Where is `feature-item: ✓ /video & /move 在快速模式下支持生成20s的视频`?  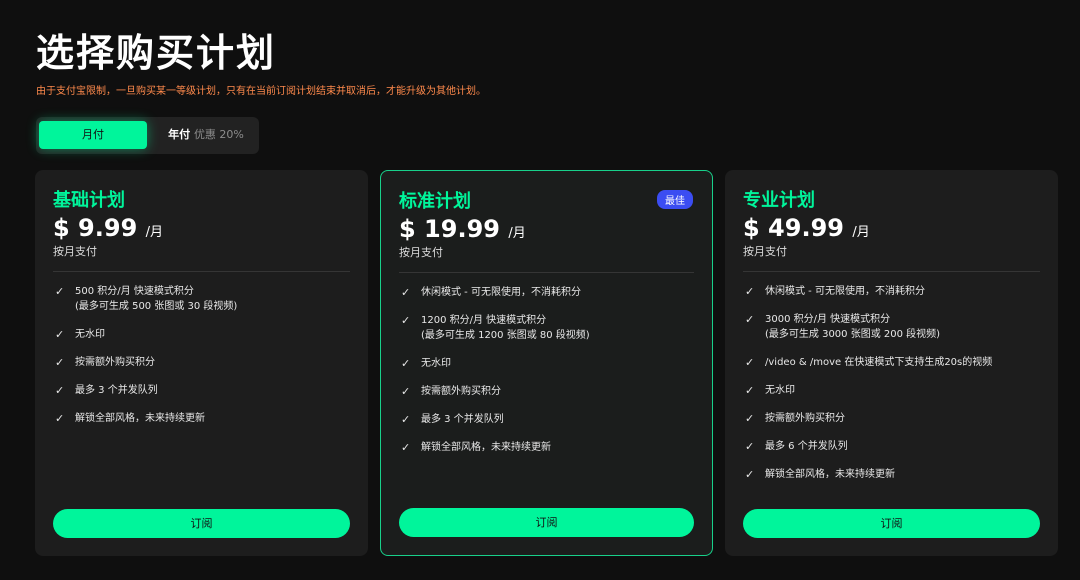 feature-item: ✓ /video & /move 在快速模式下支持生成20s的视频 is located at coordinates (894, 362).